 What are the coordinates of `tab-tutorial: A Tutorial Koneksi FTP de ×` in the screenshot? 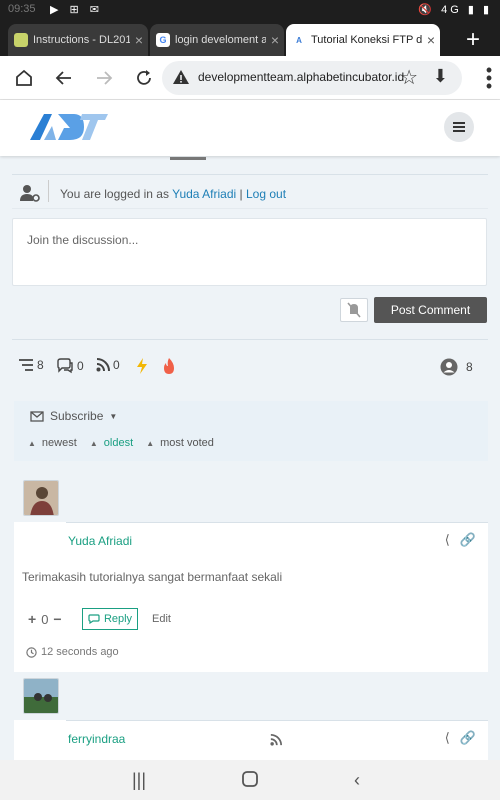 It's located at (363, 40).